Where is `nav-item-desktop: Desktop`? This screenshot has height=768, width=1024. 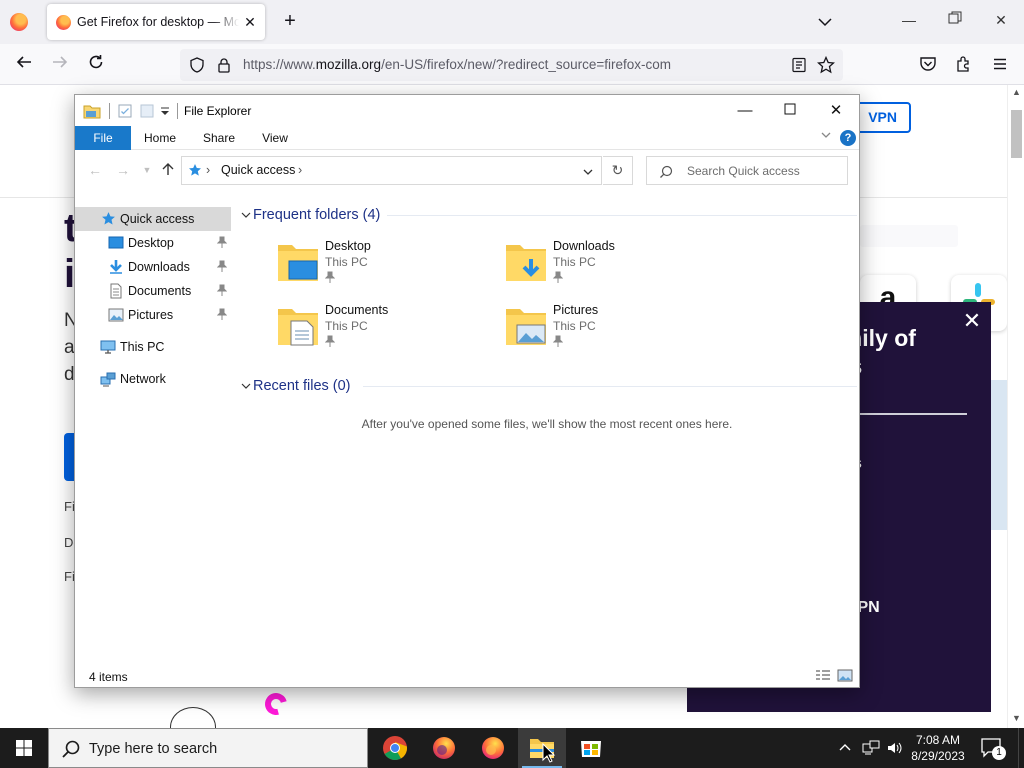
nav-item-desktop: Desktop is located at coordinates (154, 243).